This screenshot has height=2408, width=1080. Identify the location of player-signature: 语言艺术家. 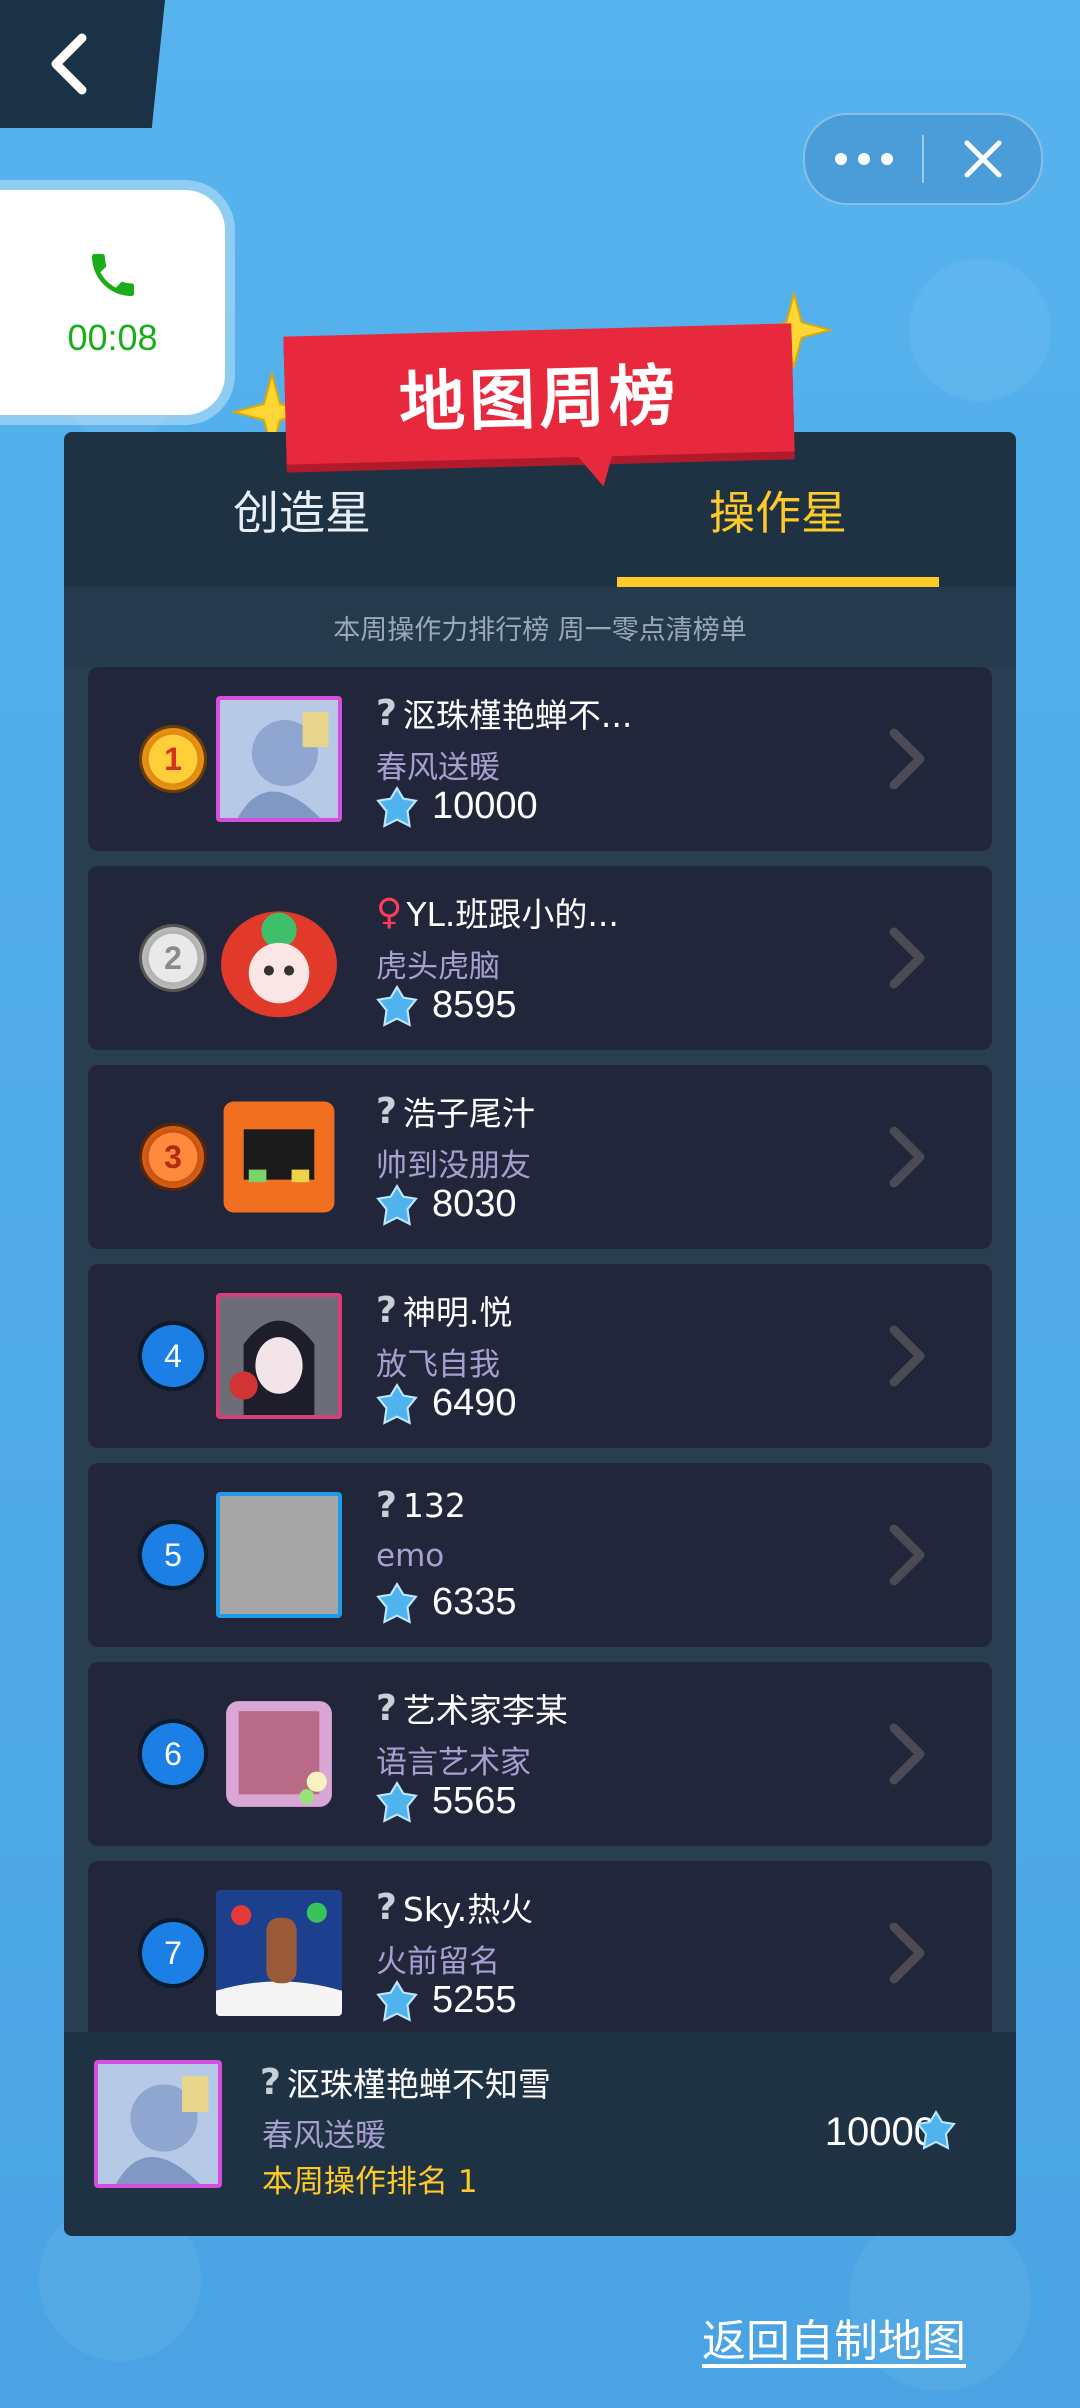
(453, 1763).